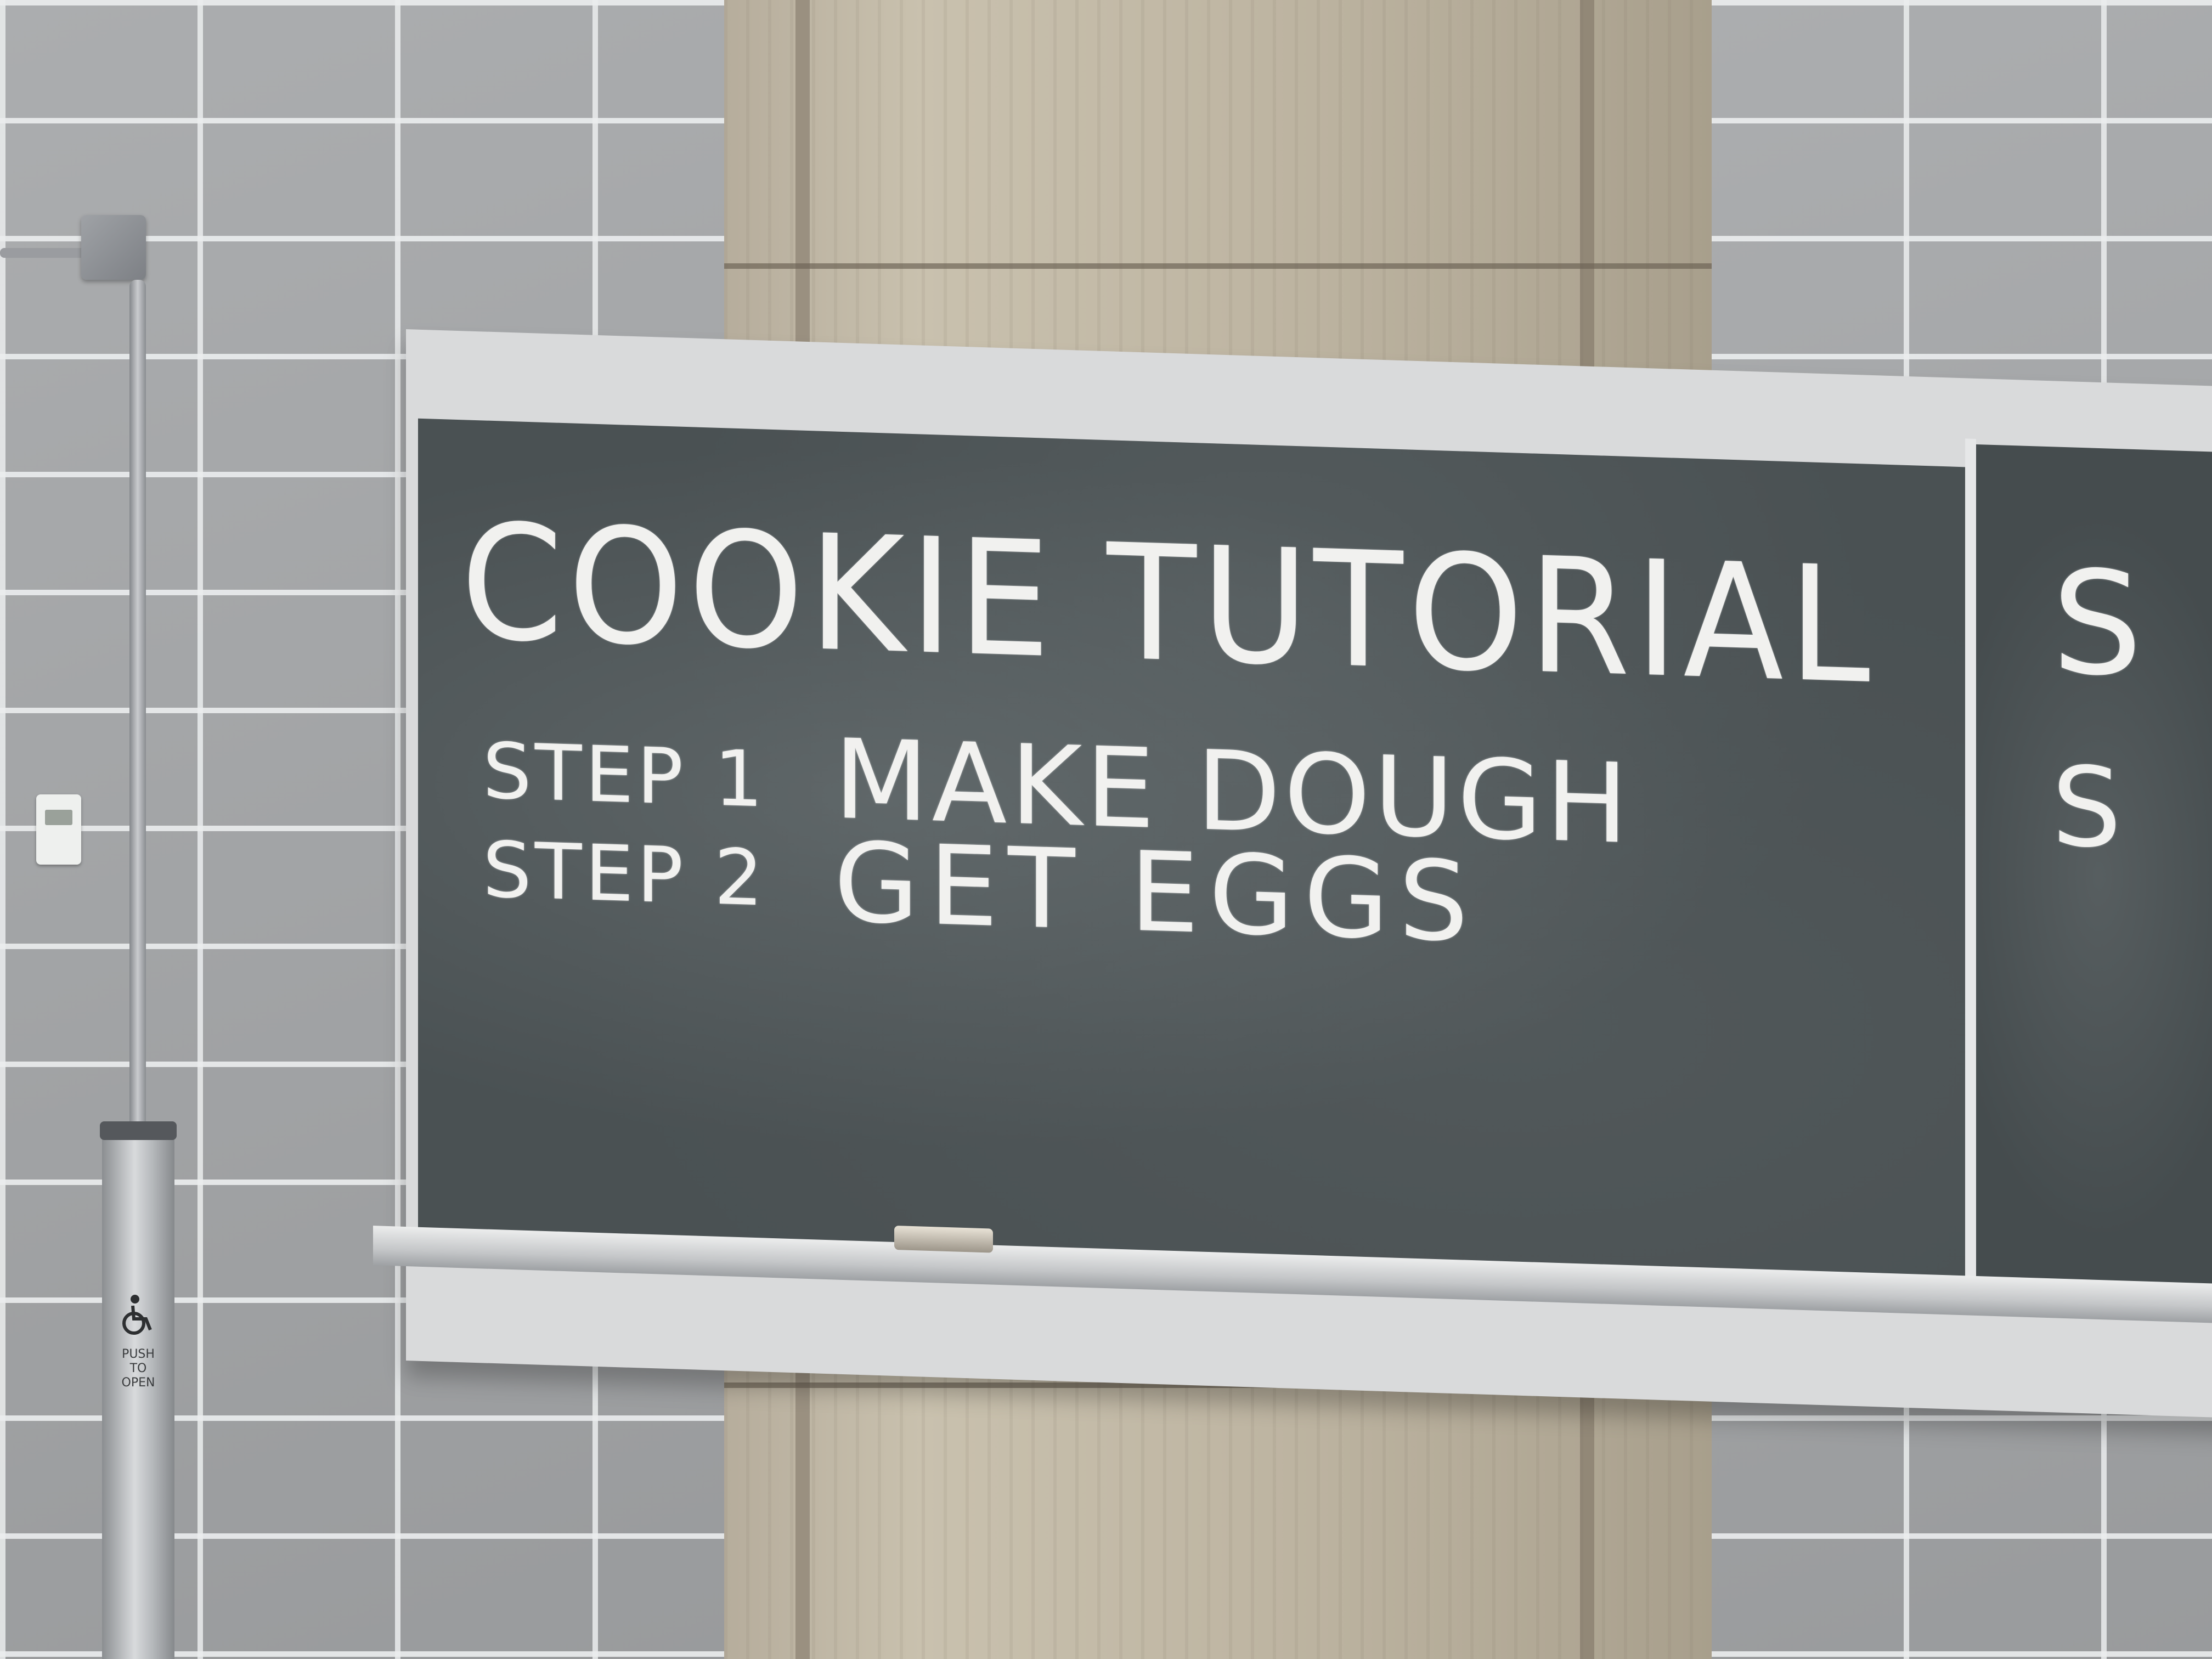 This screenshot has width=2212, height=1659. What do you see at coordinates (1971, 866) in the screenshot?
I see `chalkboard-divider` at bounding box center [1971, 866].